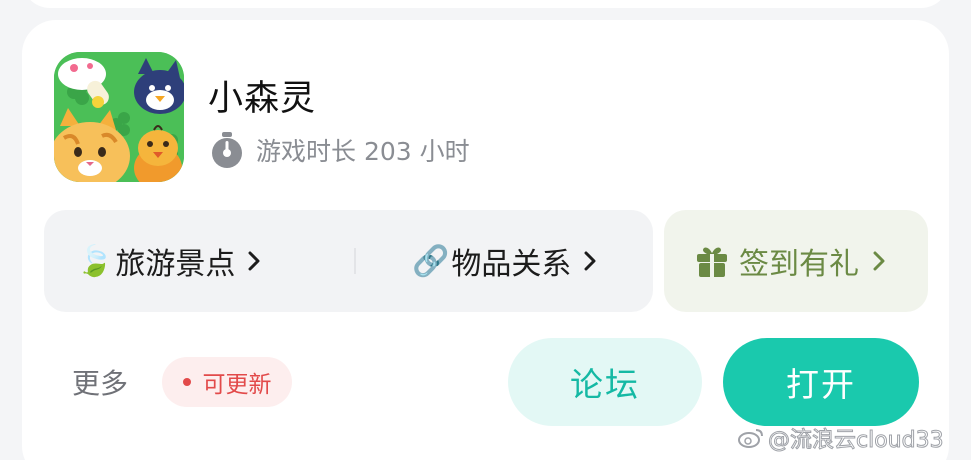  Describe the element at coordinates (363, 151) in the screenshot. I see `playtime-text: 游戏时长 203 小时` at that location.